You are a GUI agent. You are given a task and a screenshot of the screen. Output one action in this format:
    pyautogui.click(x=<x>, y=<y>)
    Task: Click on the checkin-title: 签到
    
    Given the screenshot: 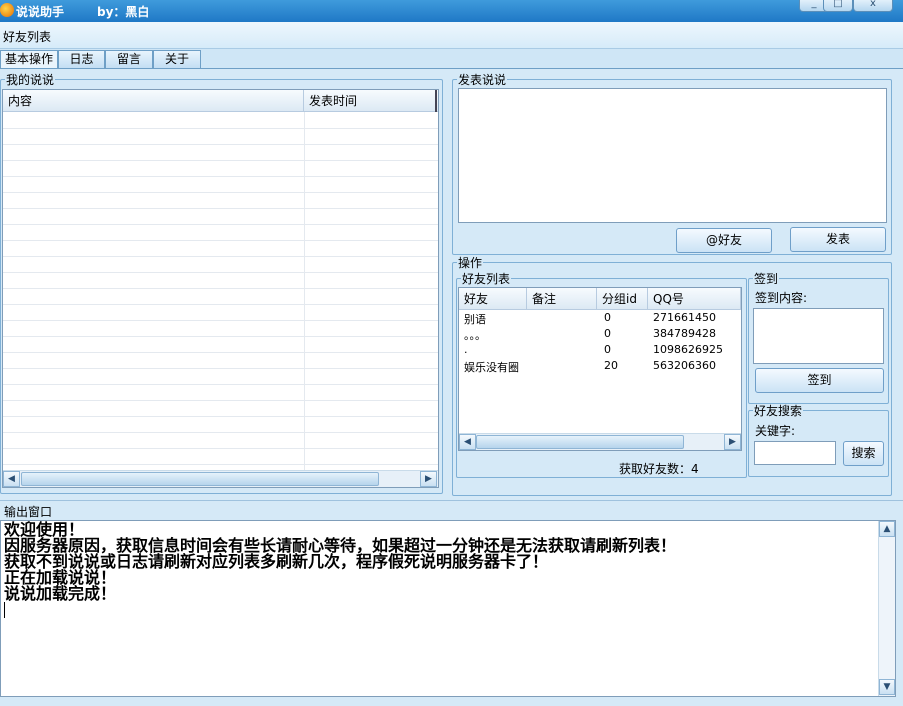 What is the action you would take?
    pyautogui.click(x=766, y=279)
    